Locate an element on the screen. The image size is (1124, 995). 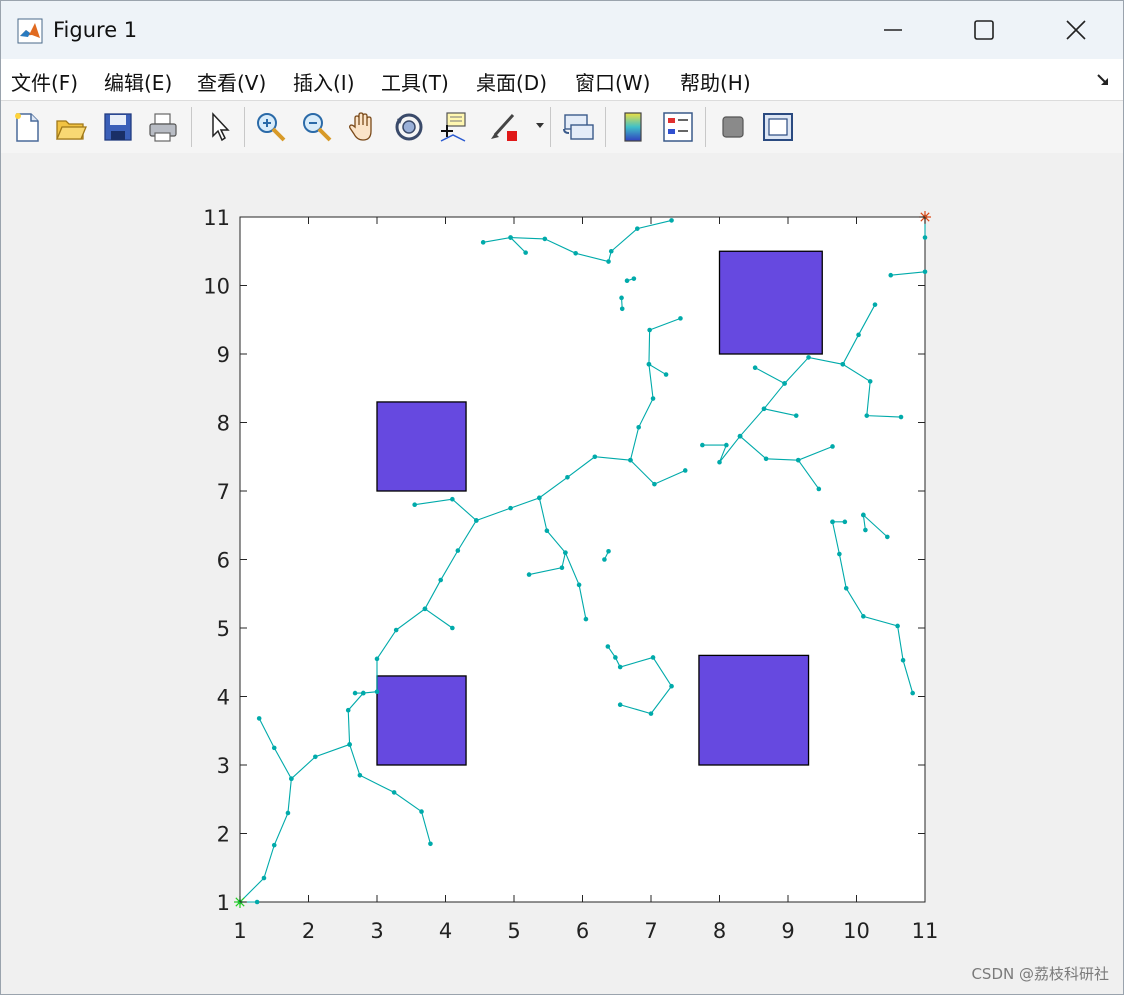
brush-icon is located at coordinates (503, 127).